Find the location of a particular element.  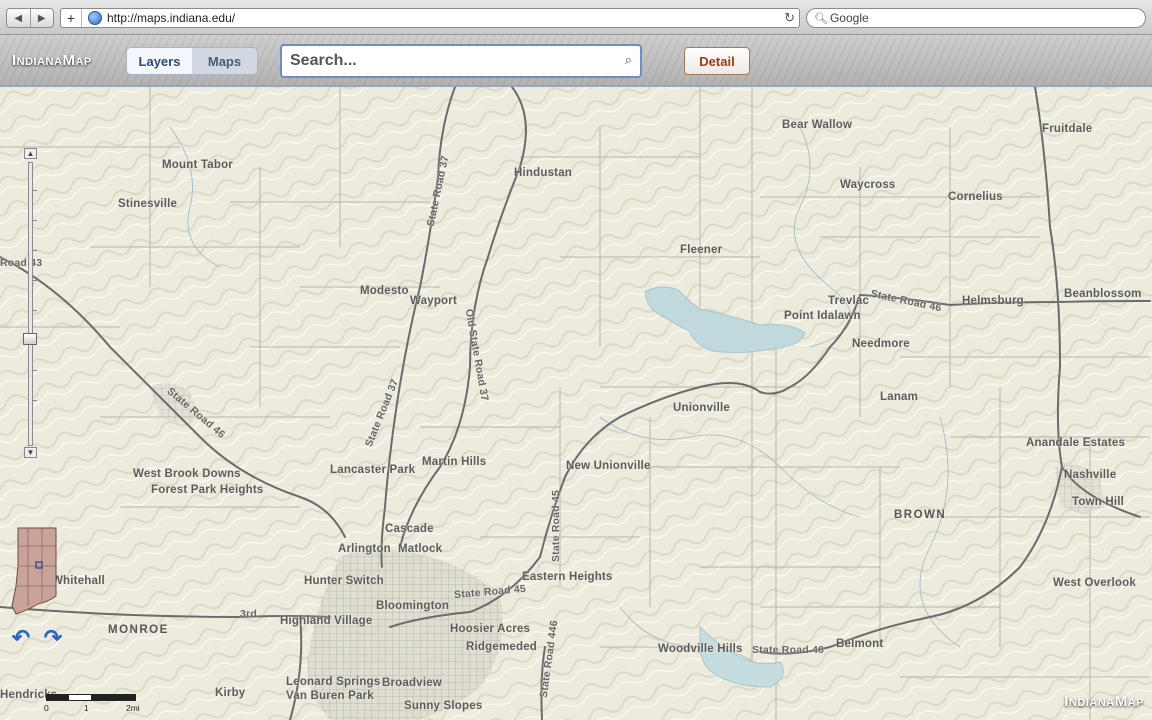

place-label: Beanblossom is located at coordinates (1103, 294).